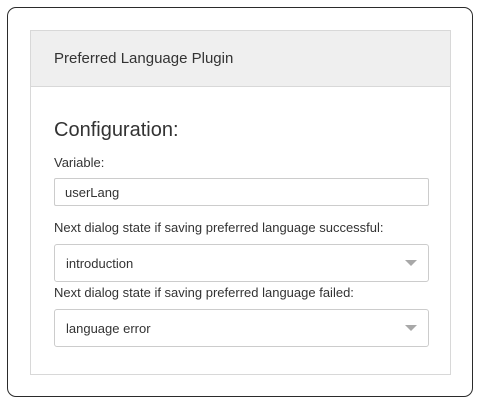 This screenshot has width=485, height=409. What do you see at coordinates (79, 162) in the screenshot?
I see `variable-label: Variable:` at bounding box center [79, 162].